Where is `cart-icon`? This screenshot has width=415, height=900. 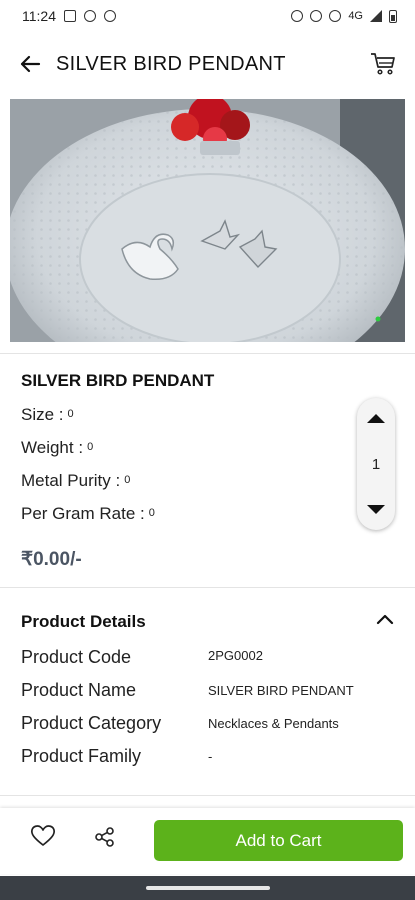
cart-icon is located at coordinates (383, 64).